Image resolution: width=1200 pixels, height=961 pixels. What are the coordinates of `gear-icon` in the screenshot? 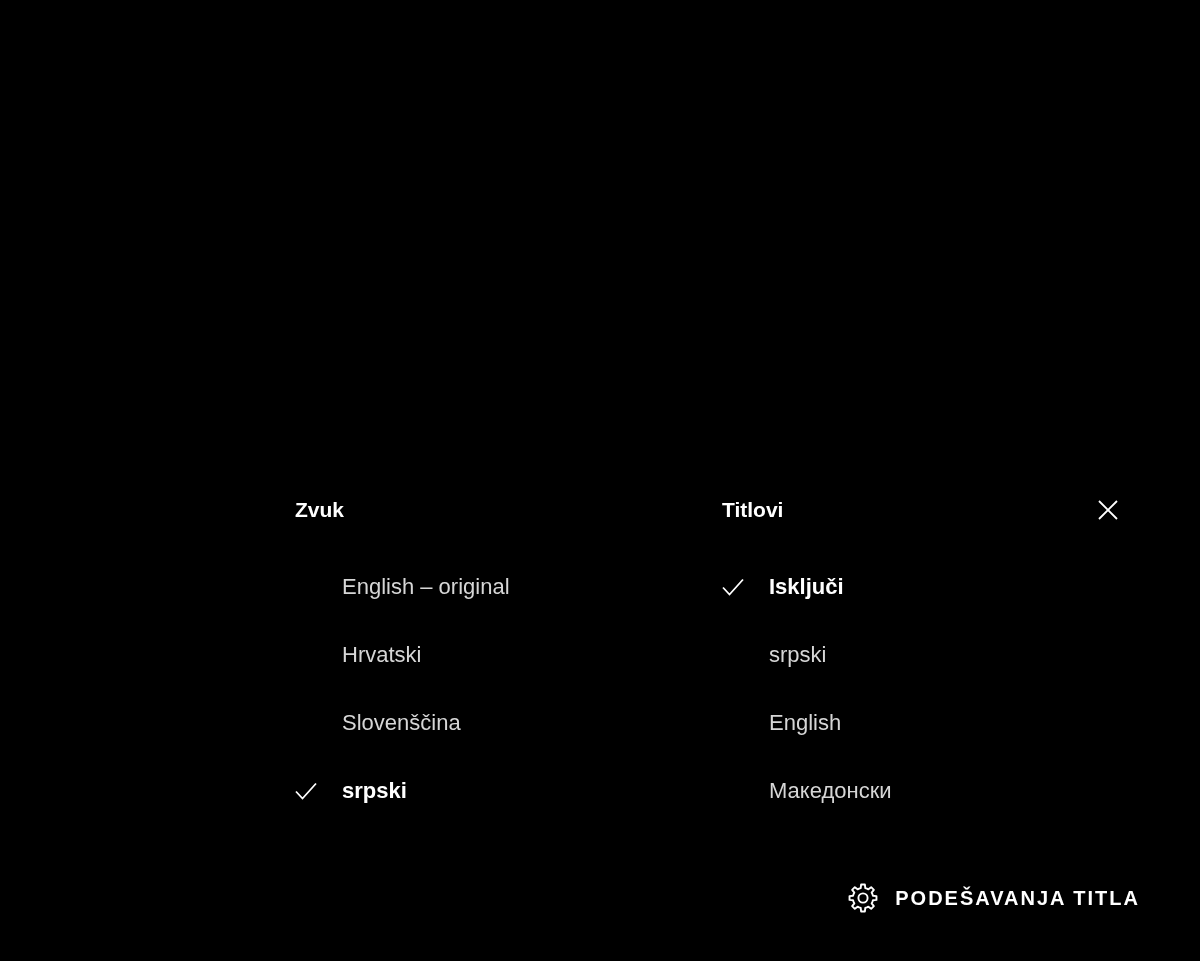 It's located at (863, 898).